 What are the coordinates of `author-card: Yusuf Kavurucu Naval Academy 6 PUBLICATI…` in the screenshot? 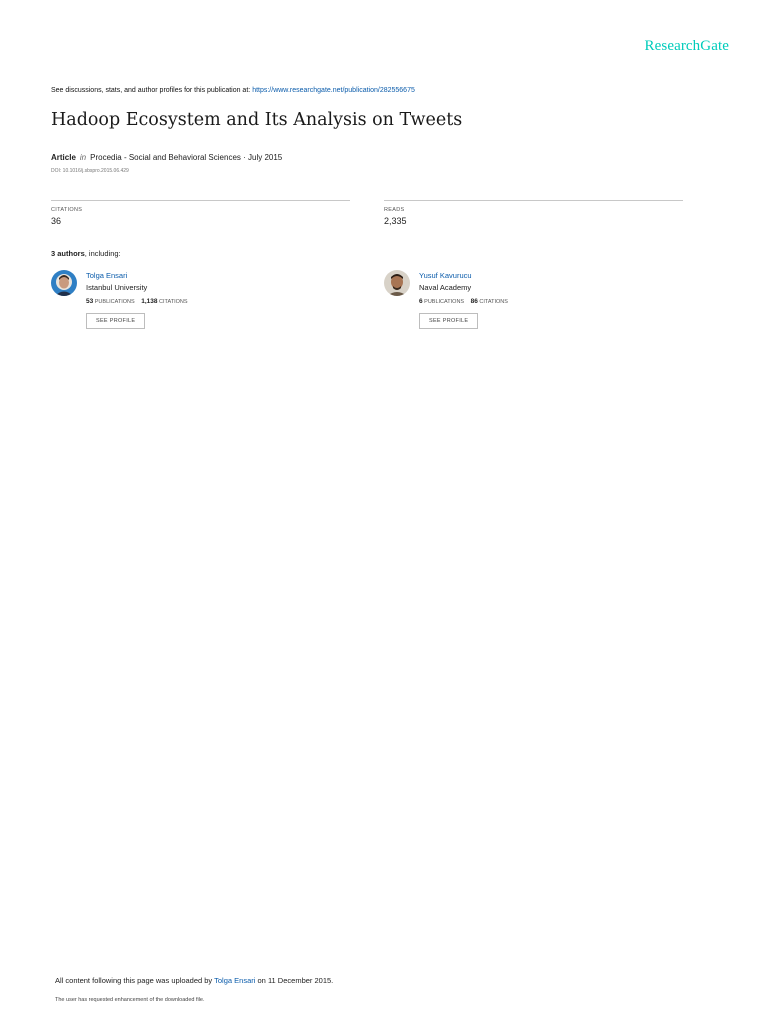 It's located at (534, 302).